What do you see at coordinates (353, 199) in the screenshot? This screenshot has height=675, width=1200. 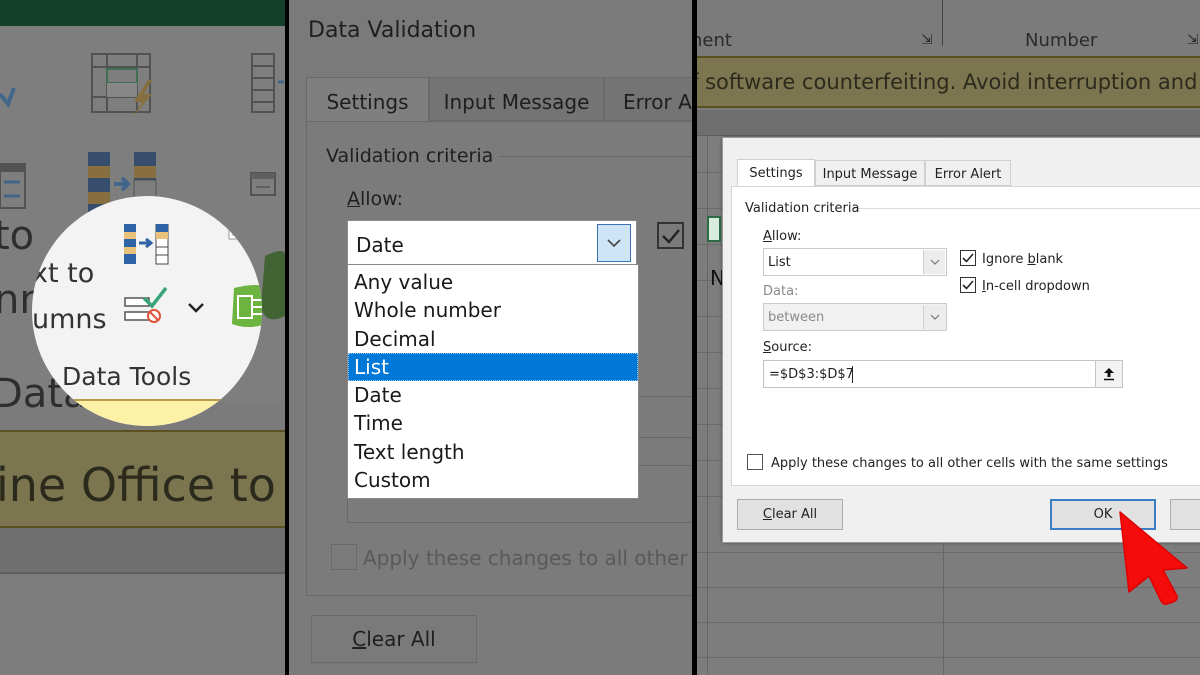 I see `allow-accesskey: A` at bounding box center [353, 199].